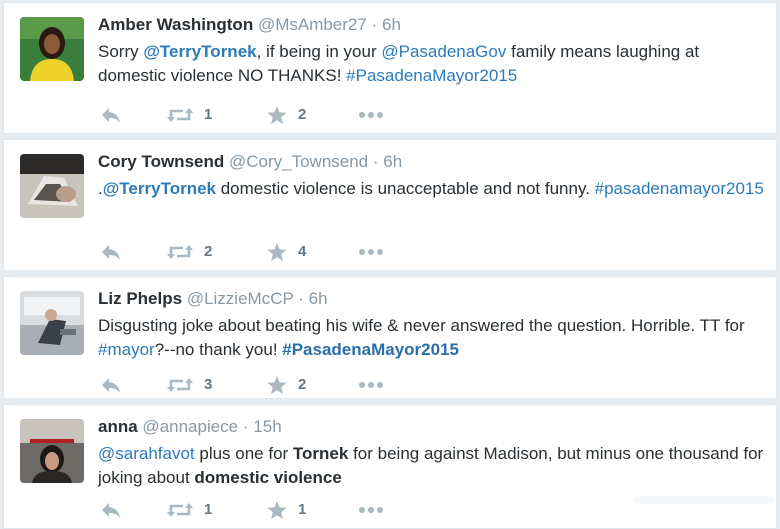 Image resolution: width=780 pixels, height=529 pixels. I want to click on mention-link: @PasadenaGov, so click(443, 51).